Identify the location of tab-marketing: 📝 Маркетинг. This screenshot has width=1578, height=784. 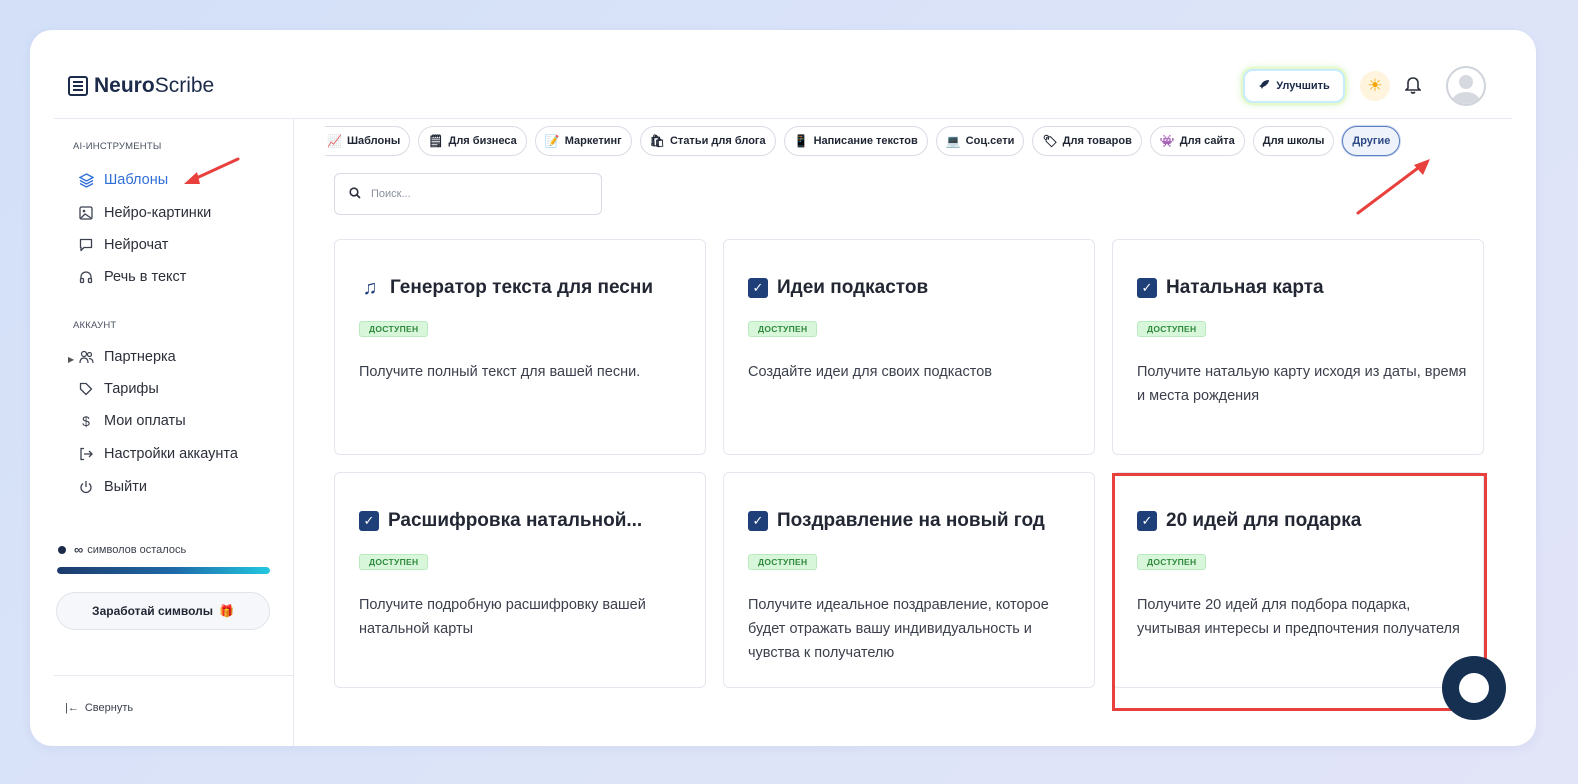
(583, 141).